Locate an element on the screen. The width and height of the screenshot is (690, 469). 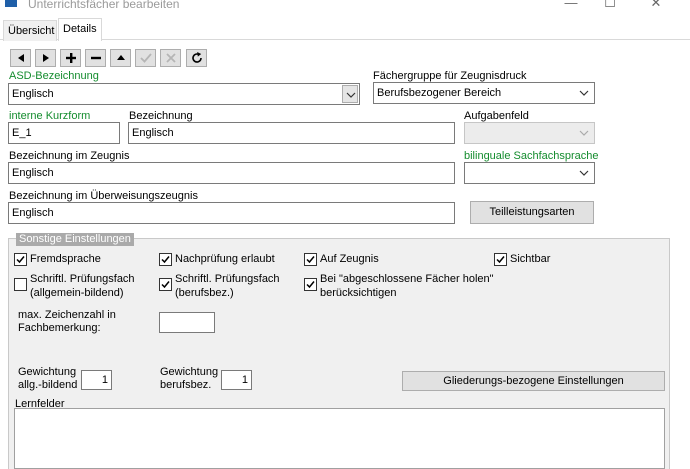
bilingual-label: bilinguale Sachfachsprache is located at coordinates (531, 156).